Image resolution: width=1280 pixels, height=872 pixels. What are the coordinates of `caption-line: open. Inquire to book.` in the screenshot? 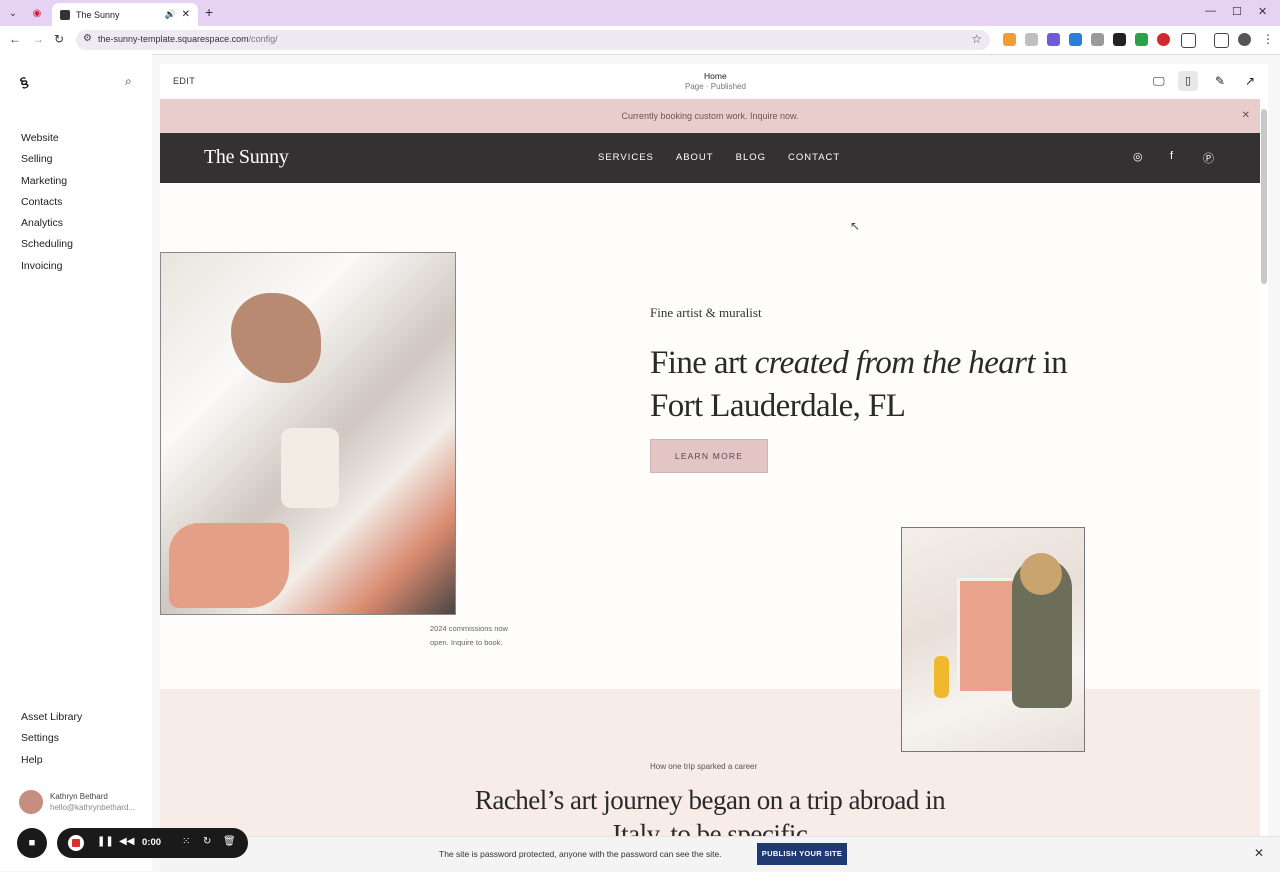 It's located at (466, 642).